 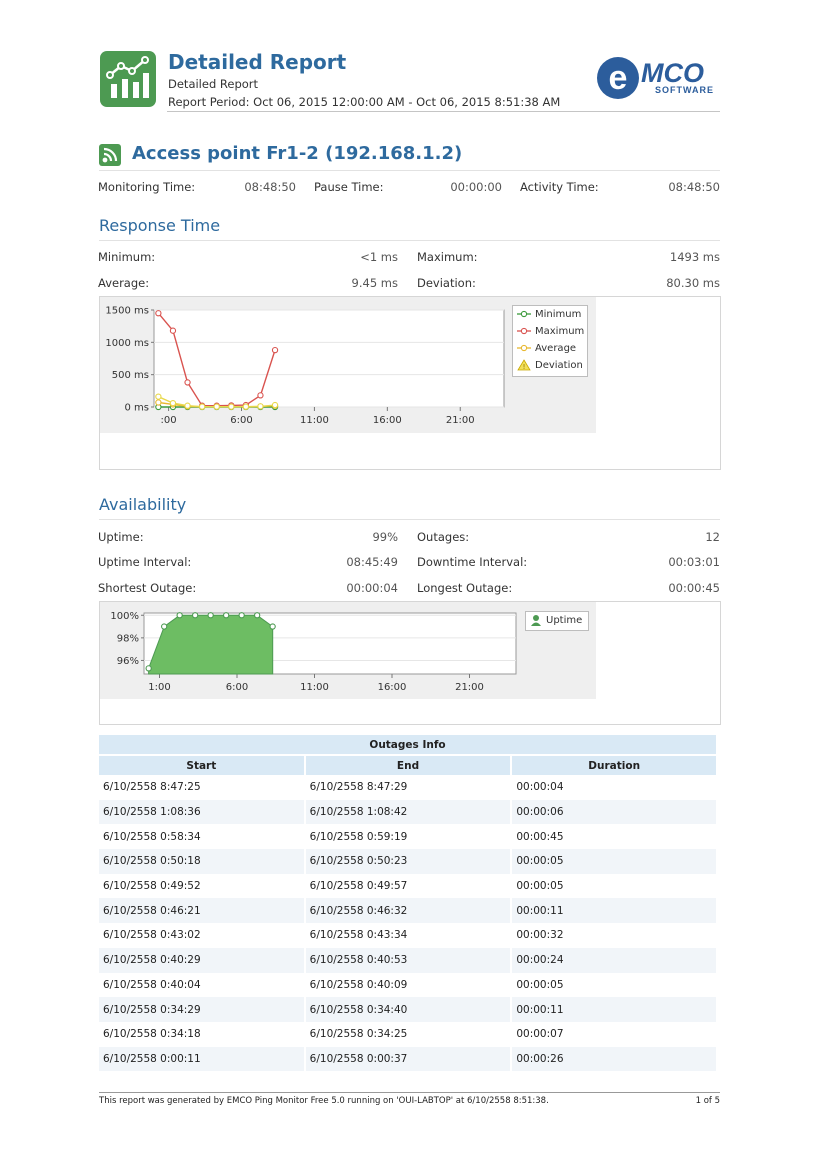 I want to click on legend-item-average: Average, so click(x=550, y=348).